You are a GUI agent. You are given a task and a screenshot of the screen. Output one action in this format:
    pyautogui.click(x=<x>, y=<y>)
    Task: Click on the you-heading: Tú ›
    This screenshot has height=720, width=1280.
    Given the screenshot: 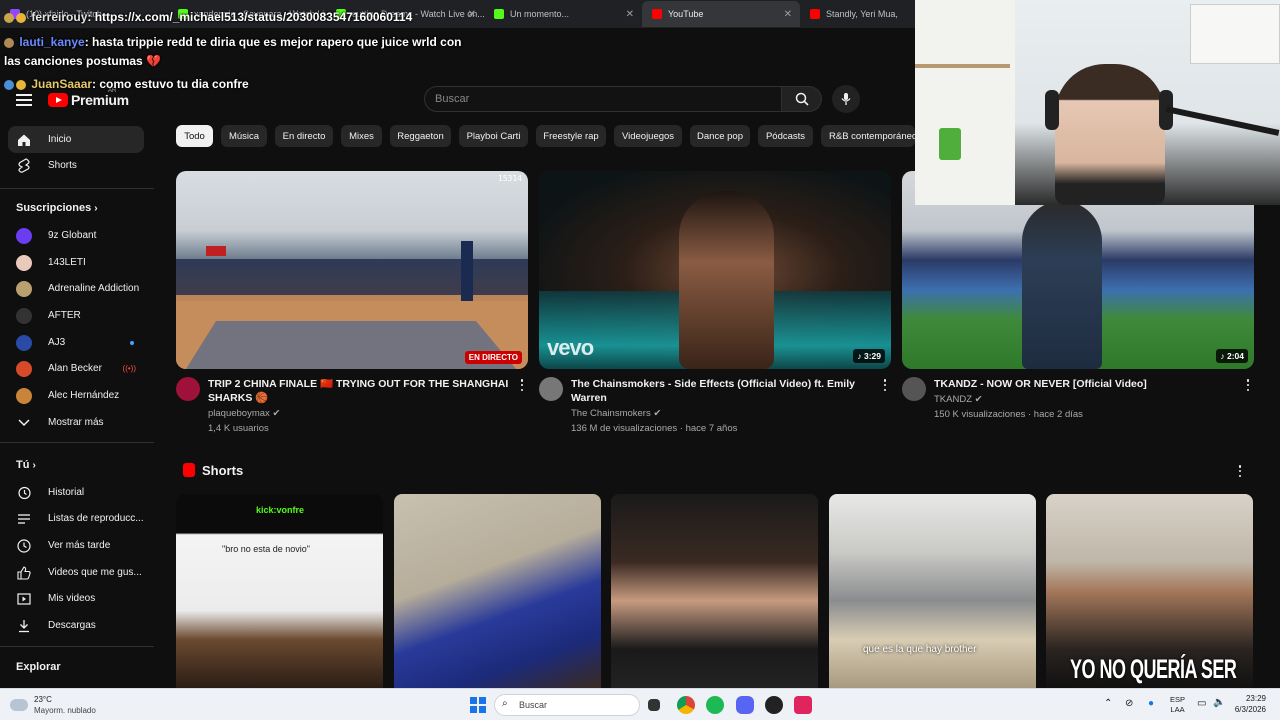 What is the action you would take?
    pyautogui.click(x=26, y=465)
    